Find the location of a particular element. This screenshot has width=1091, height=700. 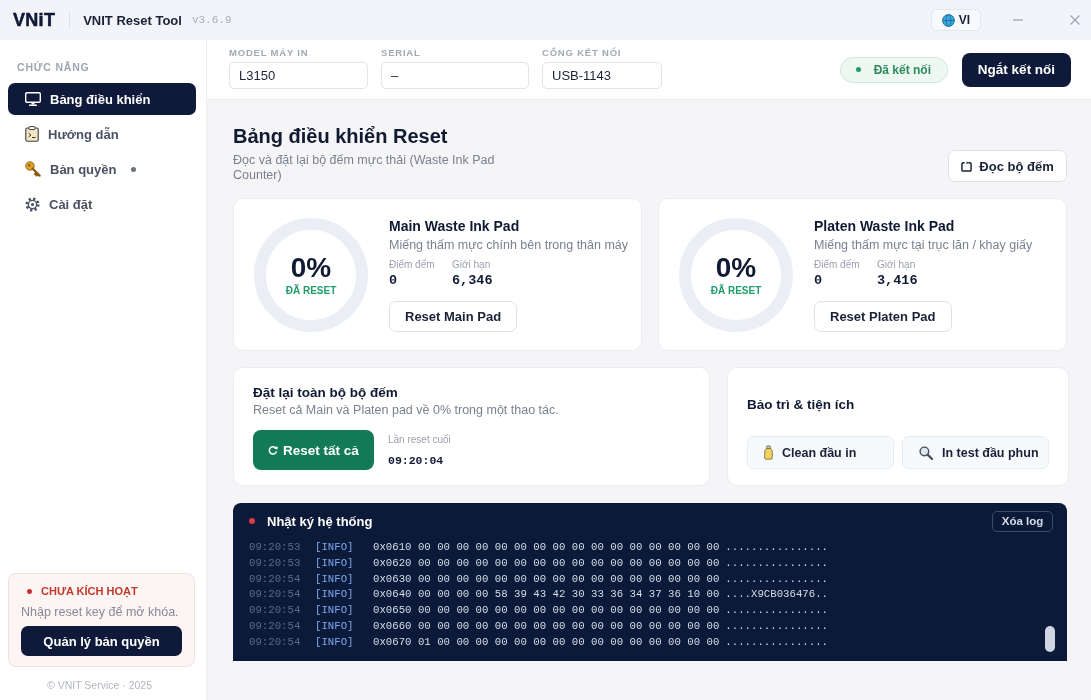

scrollbar-thumb is located at coordinates (1050, 639).